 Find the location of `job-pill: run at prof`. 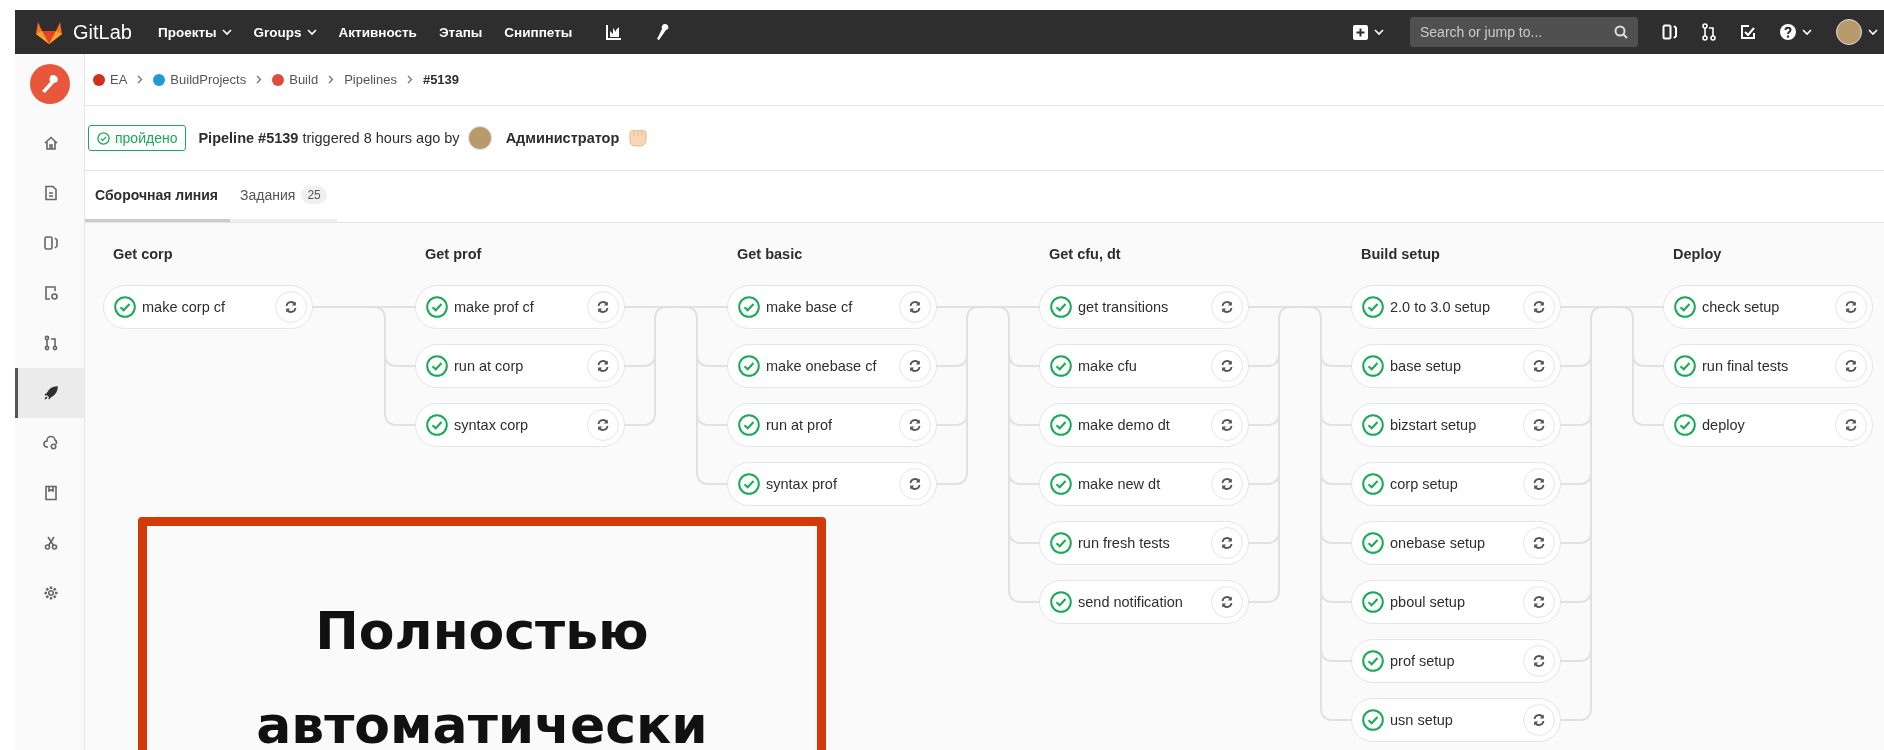

job-pill: run at prof is located at coordinates (832, 425).